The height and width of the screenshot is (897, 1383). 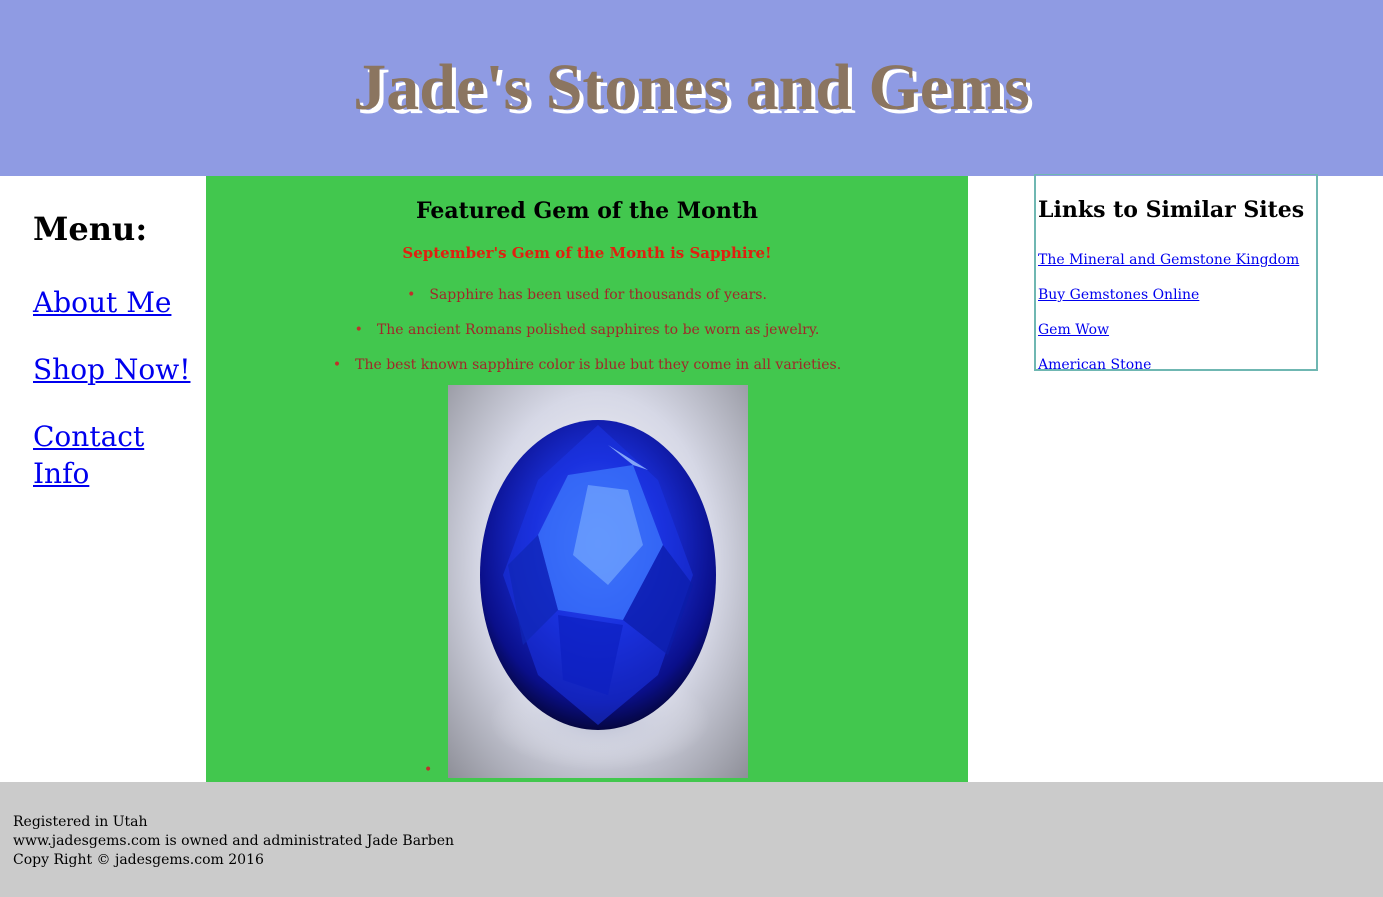 I want to click on menu-link-about-me: About Me, so click(x=115, y=302).